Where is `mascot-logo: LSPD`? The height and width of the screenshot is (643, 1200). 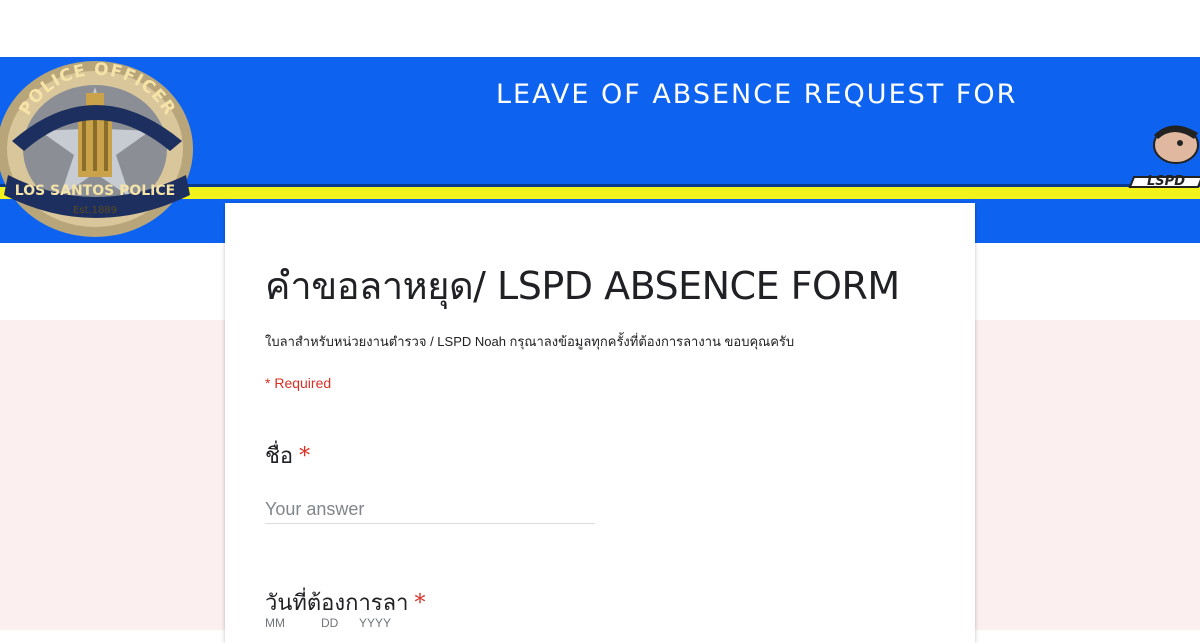
mascot-logo: LSPD is located at coordinates (1164, 157).